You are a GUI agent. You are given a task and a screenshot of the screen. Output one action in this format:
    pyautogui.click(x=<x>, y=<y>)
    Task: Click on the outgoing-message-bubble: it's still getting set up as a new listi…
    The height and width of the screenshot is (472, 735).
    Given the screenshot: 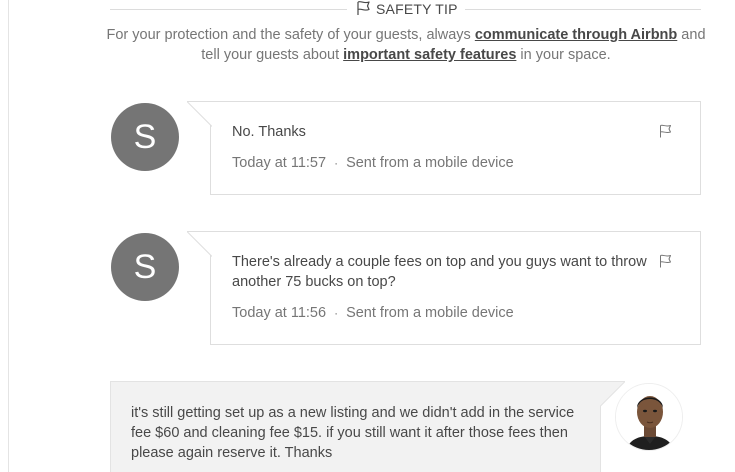 What is the action you would take?
    pyautogui.click(x=355, y=426)
    